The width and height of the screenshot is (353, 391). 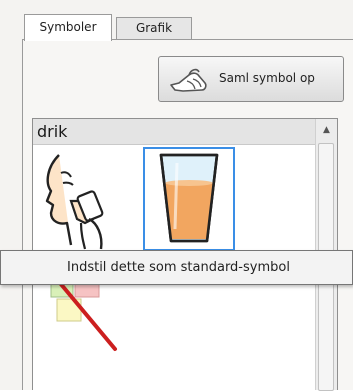 I want to click on context-menu-item-label: Indstil dette som standard-symbol, so click(x=178, y=267).